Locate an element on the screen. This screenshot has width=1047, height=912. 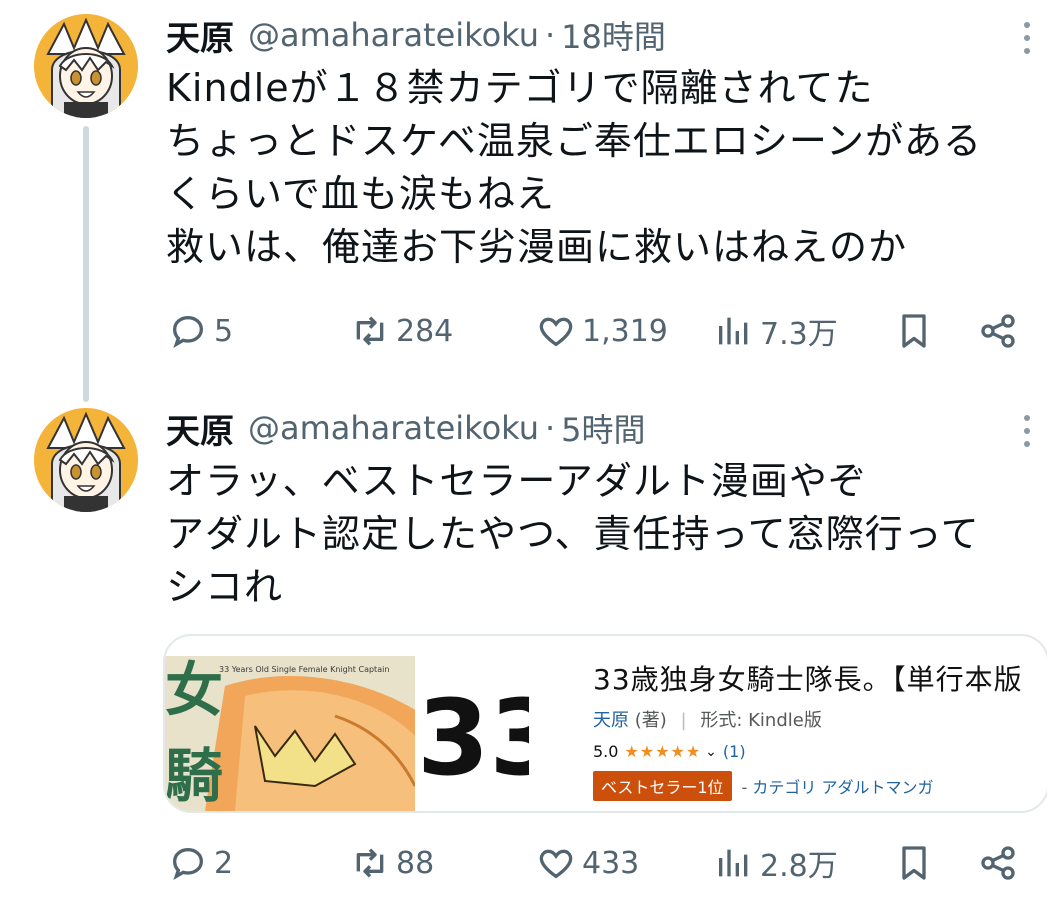
tweet-text-line: Kindleが１８禁カテゴリで隔離されてた is located at coordinates (520, 88).